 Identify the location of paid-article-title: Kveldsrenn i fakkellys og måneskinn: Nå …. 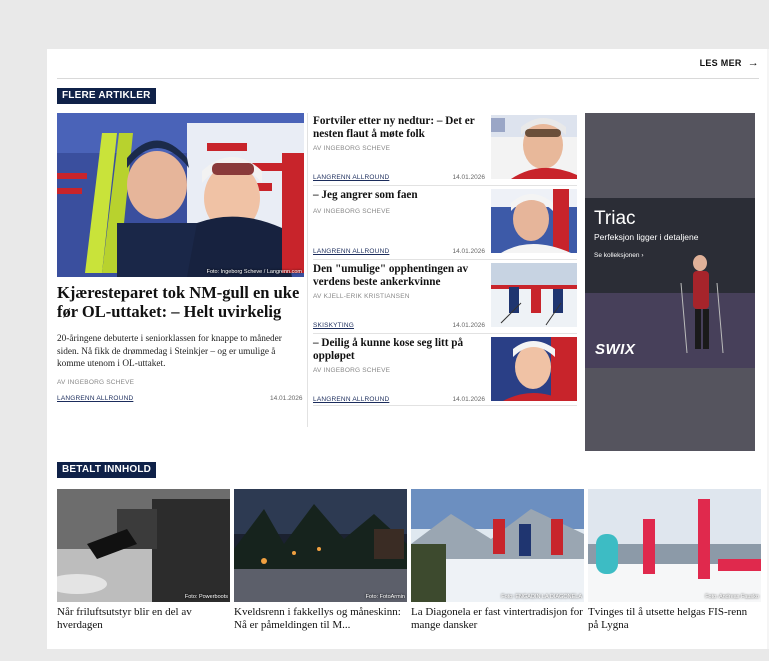
(320, 619).